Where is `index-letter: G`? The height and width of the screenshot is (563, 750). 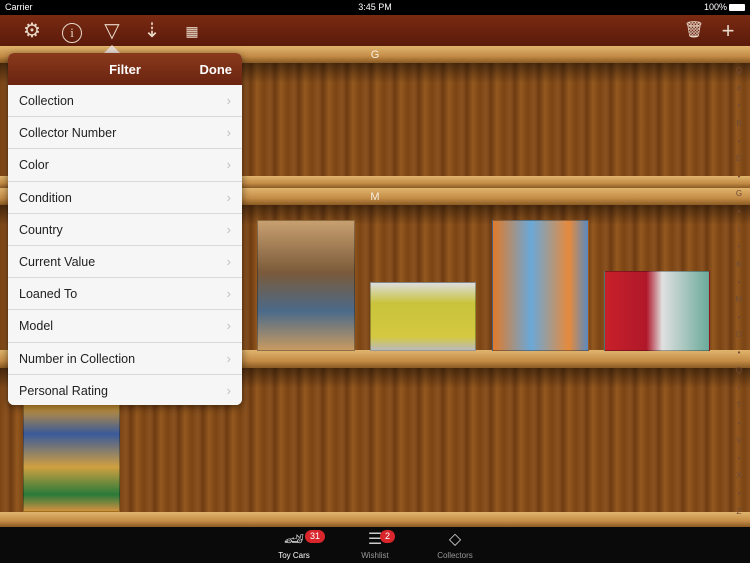
index-letter: G is located at coordinates (739, 193).